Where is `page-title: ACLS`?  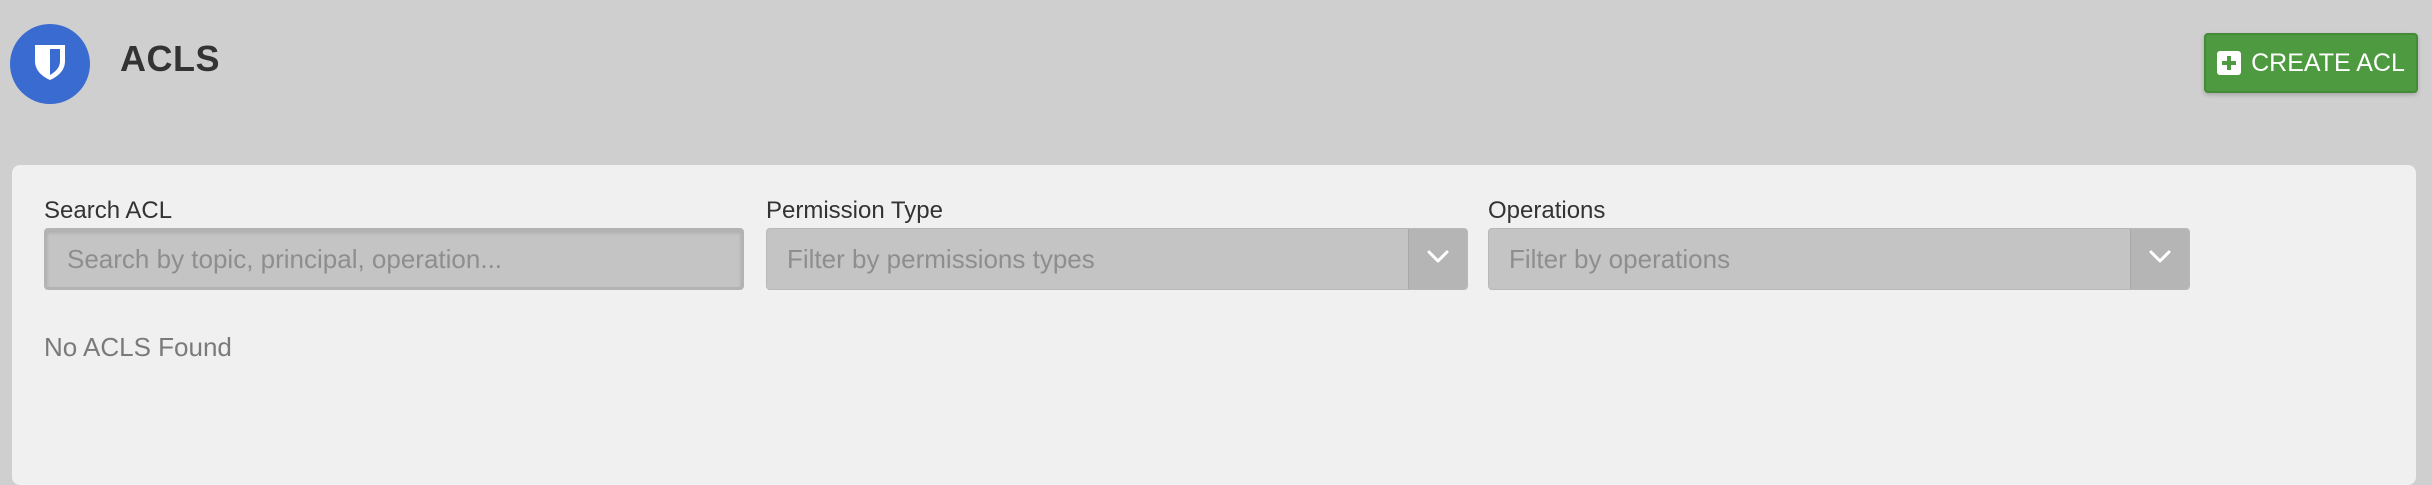
page-title: ACLS is located at coordinates (170, 58).